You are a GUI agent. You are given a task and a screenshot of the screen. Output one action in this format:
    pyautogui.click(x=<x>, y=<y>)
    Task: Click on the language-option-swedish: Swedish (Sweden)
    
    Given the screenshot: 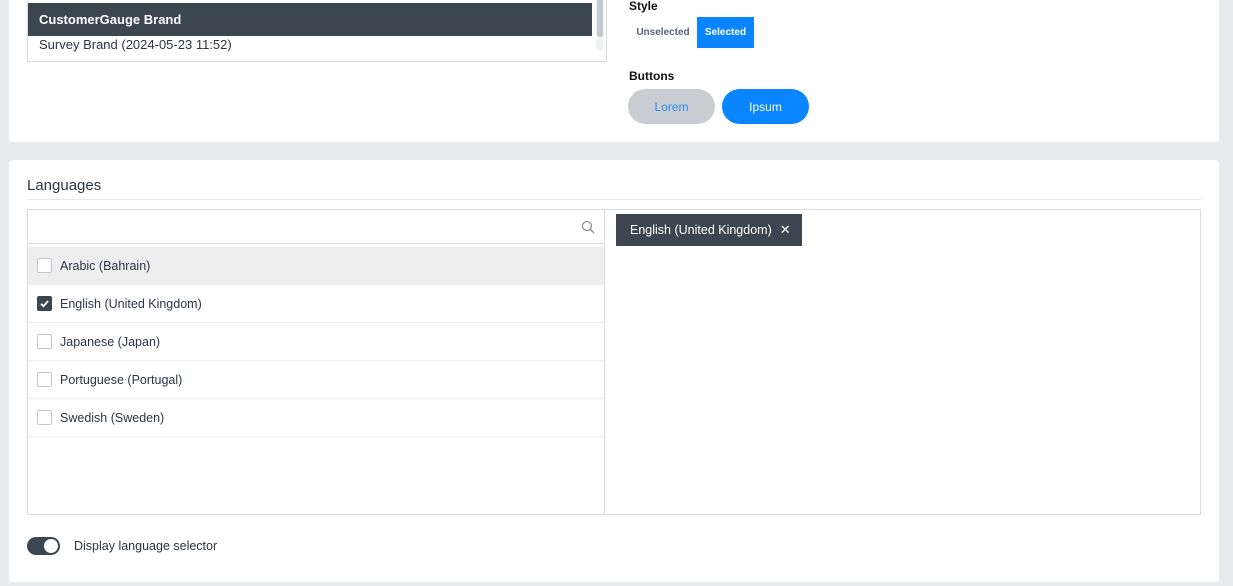 What is the action you would take?
    pyautogui.click(x=316, y=418)
    